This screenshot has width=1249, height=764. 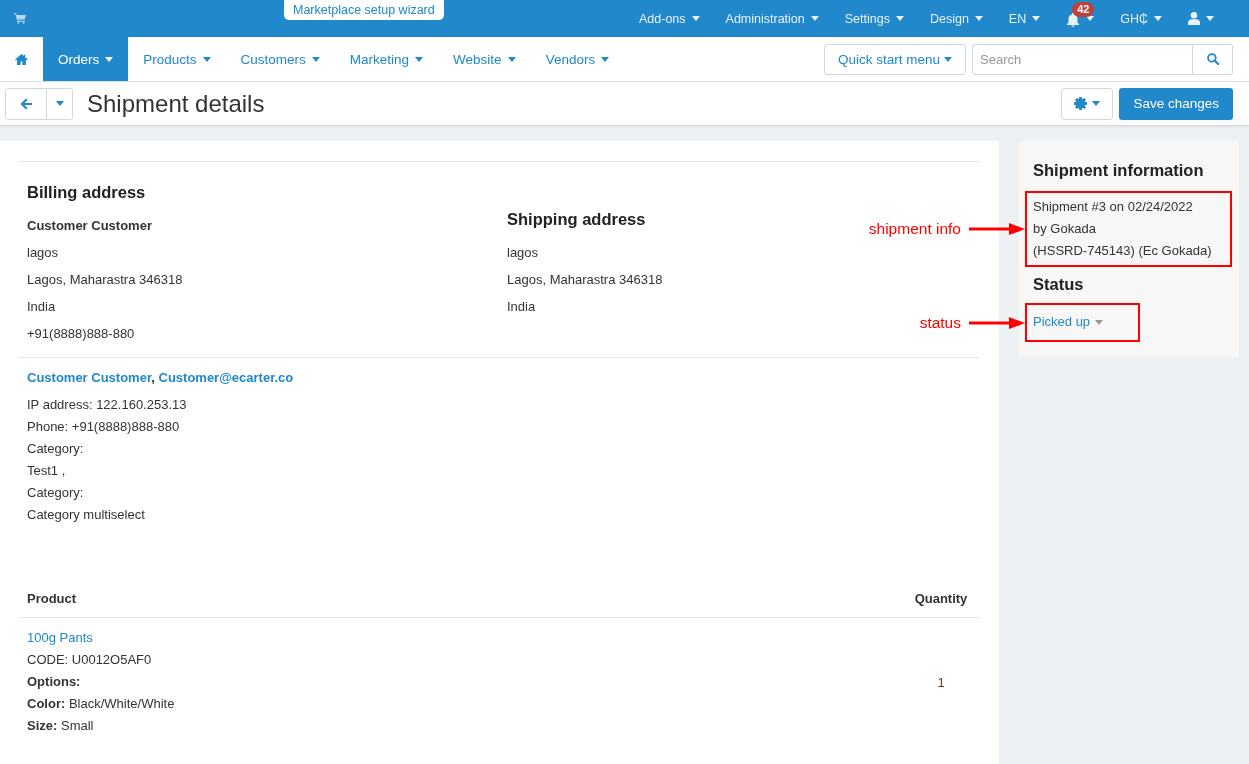 What do you see at coordinates (1081, 103) in the screenshot?
I see `gear-icon` at bounding box center [1081, 103].